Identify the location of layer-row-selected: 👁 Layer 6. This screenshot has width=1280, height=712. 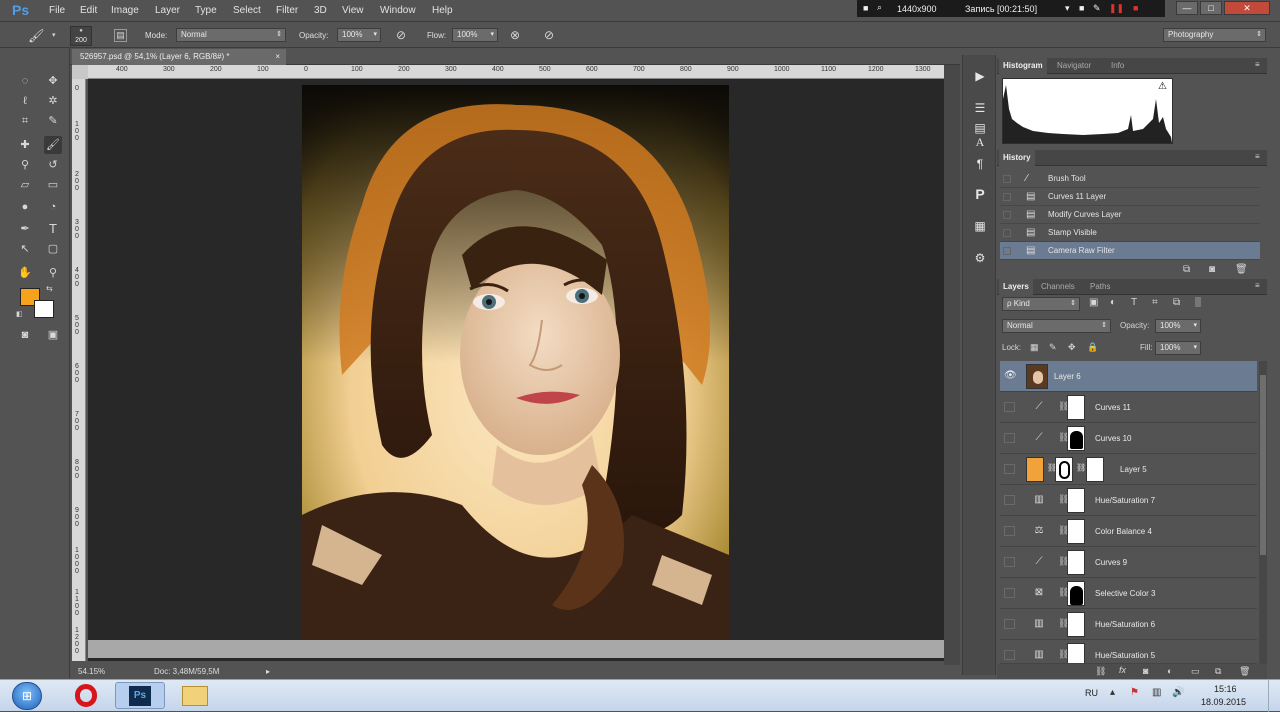
(1128, 376).